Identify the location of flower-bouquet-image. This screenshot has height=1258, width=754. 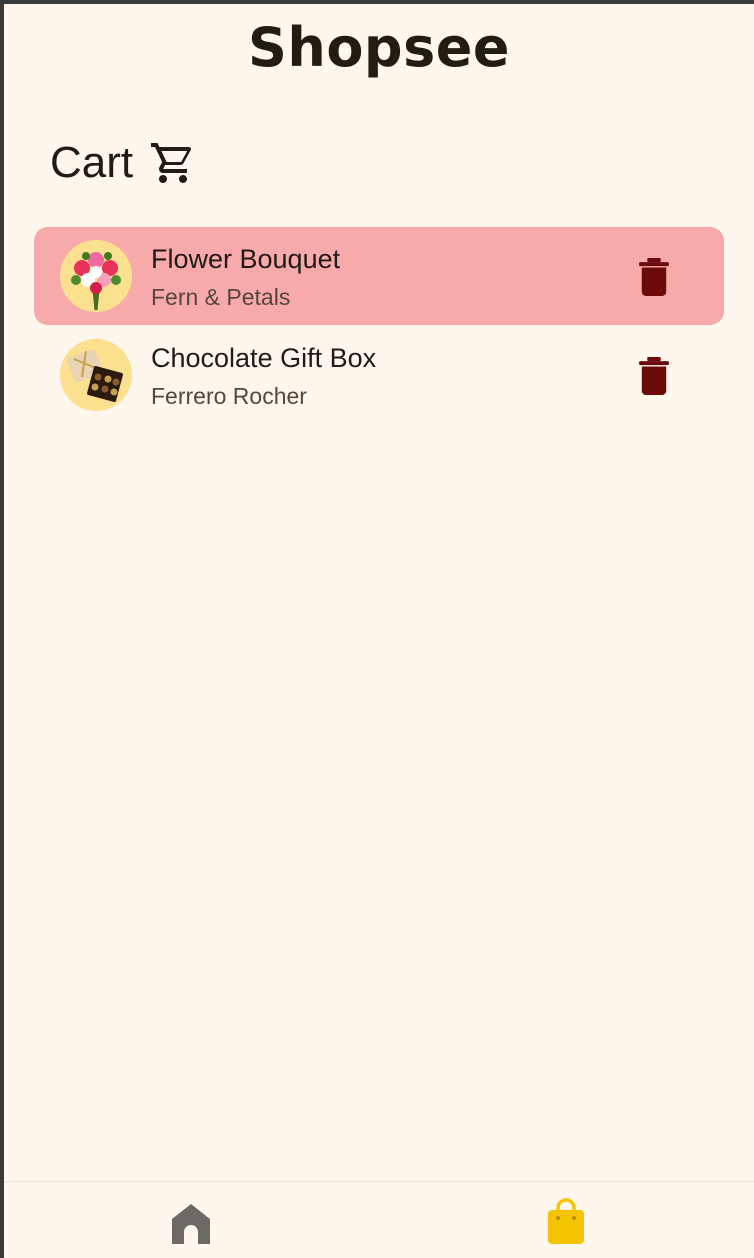
(96, 276).